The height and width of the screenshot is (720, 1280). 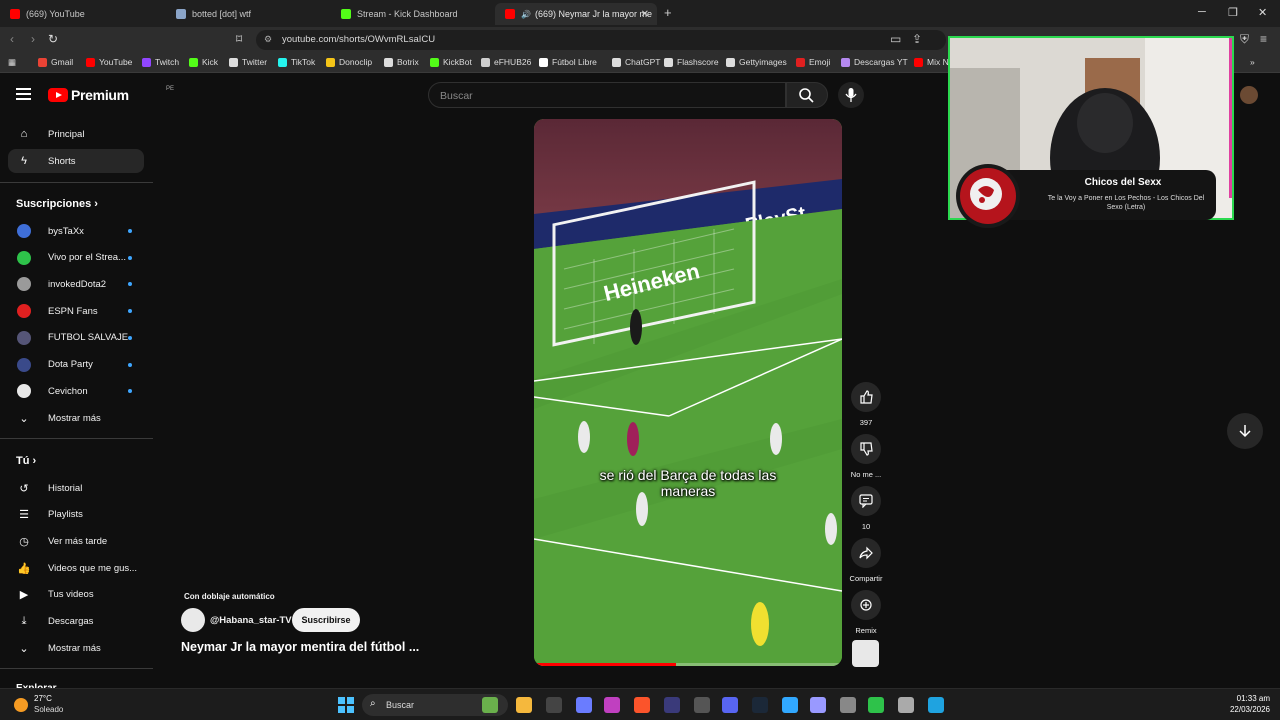 I want to click on bookmark-item: Descargas YT, so click(x=874, y=62).